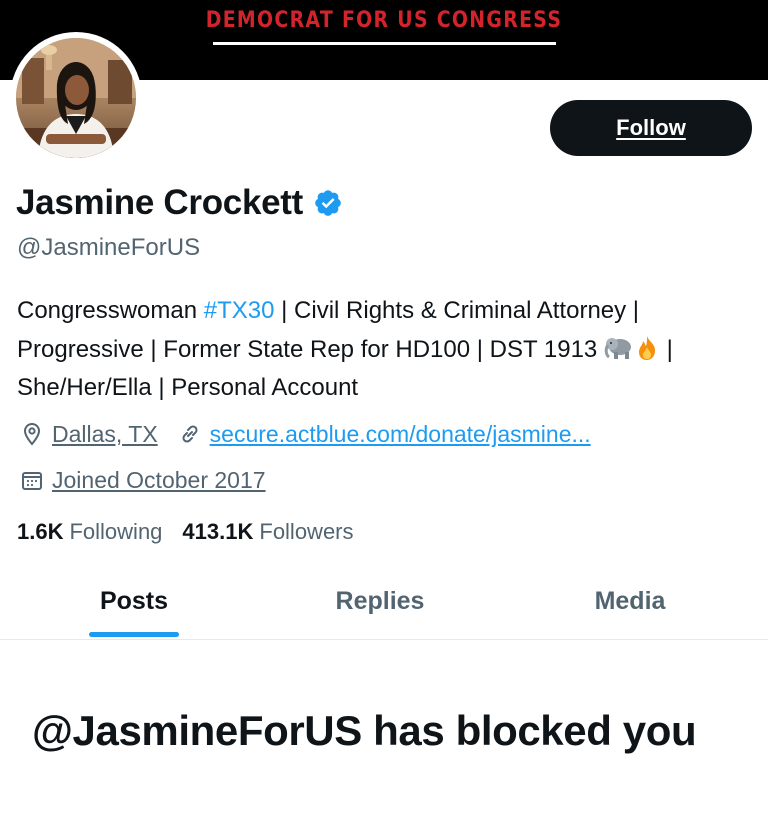 Image resolution: width=768 pixels, height=828 pixels. I want to click on followers-label: Followers, so click(306, 531).